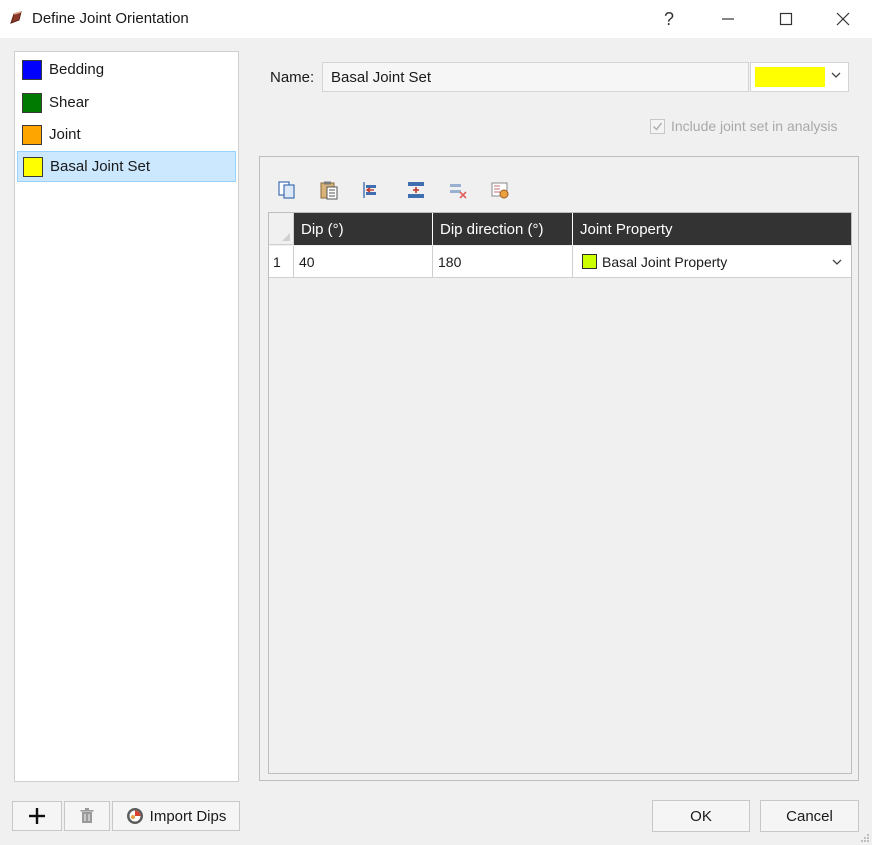 Image resolution: width=872 pixels, height=845 pixels. I want to click on joint-set-label: Shear, so click(69, 102).